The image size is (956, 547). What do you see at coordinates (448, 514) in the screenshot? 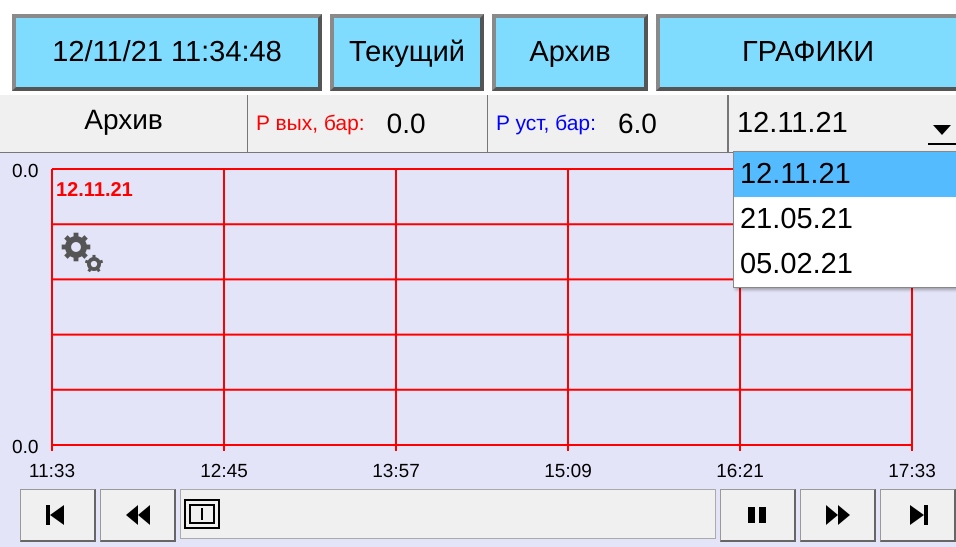
I see `scroll-track` at bounding box center [448, 514].